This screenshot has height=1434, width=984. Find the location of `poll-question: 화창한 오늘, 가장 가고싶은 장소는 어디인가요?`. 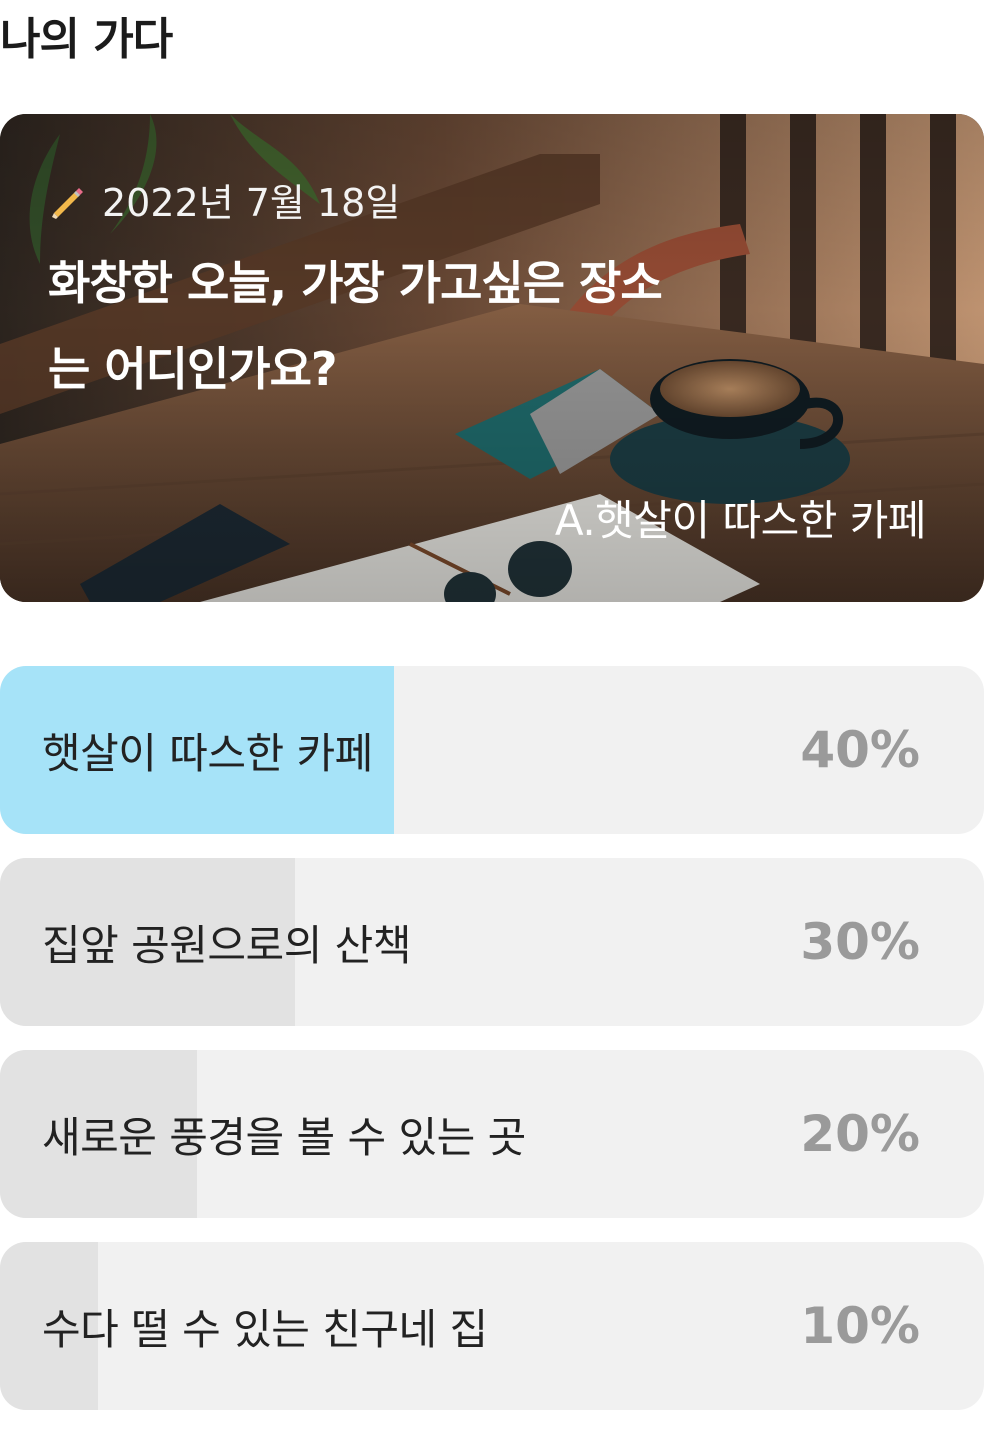

poll-question: 화창한 오늘, 가장 가고싶은 장소는 어디인가요? is located at coordinates (355, 326).